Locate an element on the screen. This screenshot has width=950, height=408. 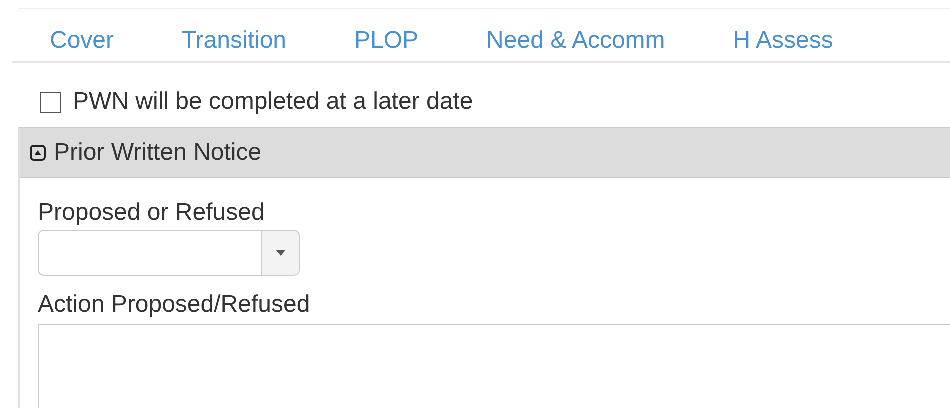
nav-tab: Transition is located at coordinates (234, 41).